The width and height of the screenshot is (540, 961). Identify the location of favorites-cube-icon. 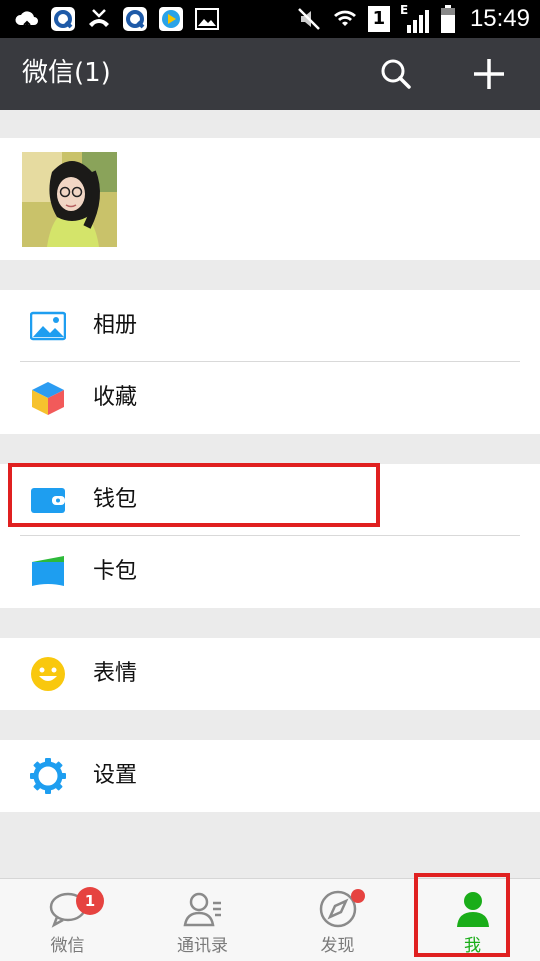
(48, 398).